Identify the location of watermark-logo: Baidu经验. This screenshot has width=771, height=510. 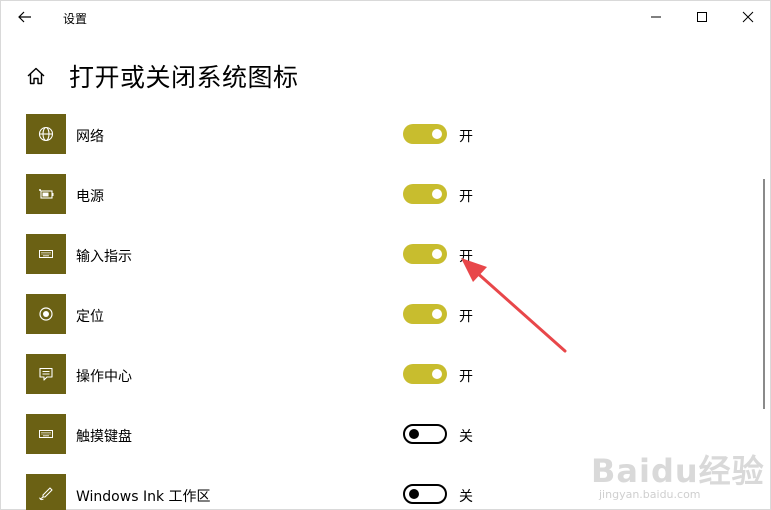
(678, 471).